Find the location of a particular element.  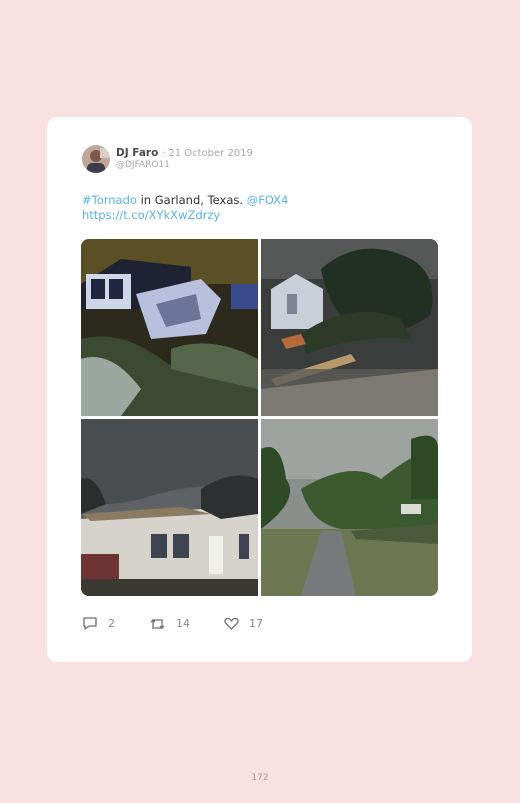

photo-roofless-house-image is located at coordinates (169, 507).